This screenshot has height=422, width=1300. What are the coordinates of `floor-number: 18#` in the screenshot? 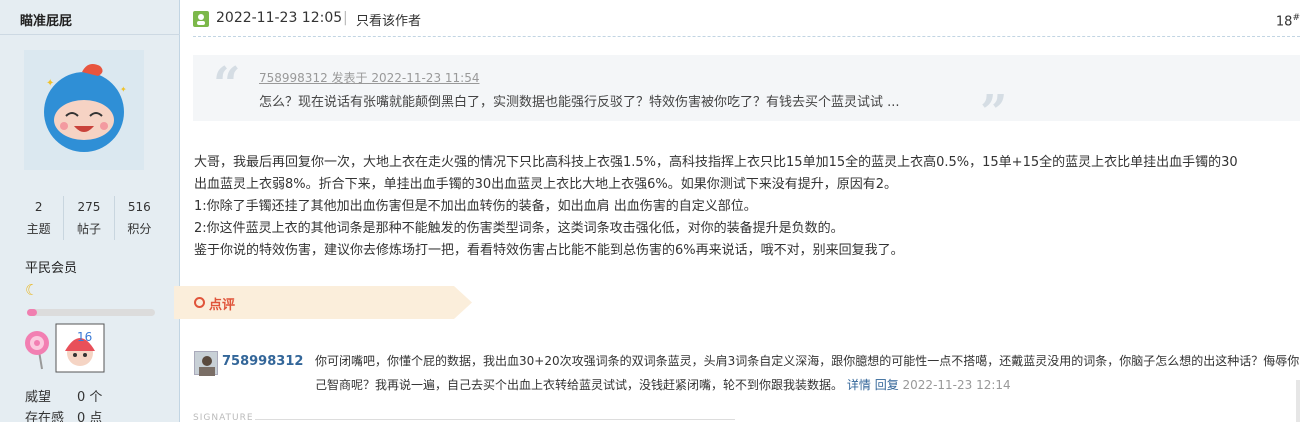 It's located at (1288, 21).